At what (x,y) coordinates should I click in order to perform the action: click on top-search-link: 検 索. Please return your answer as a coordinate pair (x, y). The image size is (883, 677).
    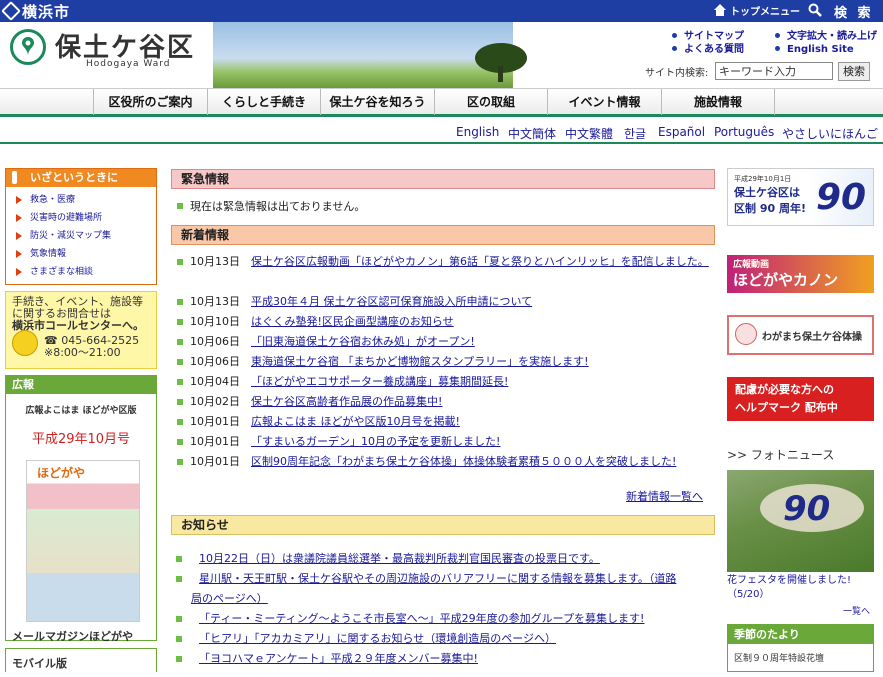
    Looking at the image, I should click on (854, 11).